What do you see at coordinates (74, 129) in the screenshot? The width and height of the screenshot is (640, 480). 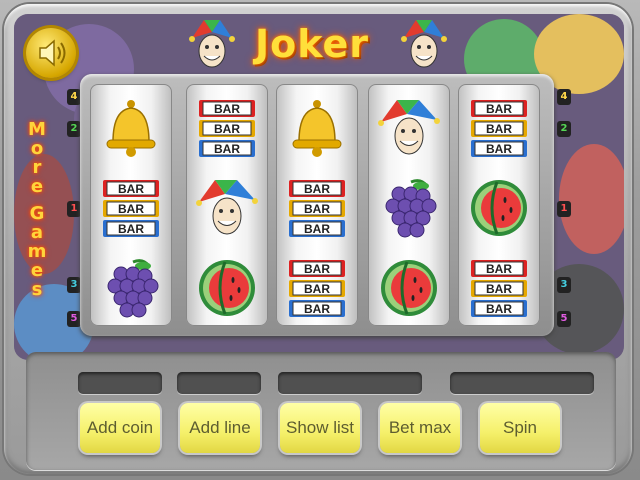 I see `line-badge-left-2: 2` at bounding box center [74, 129].